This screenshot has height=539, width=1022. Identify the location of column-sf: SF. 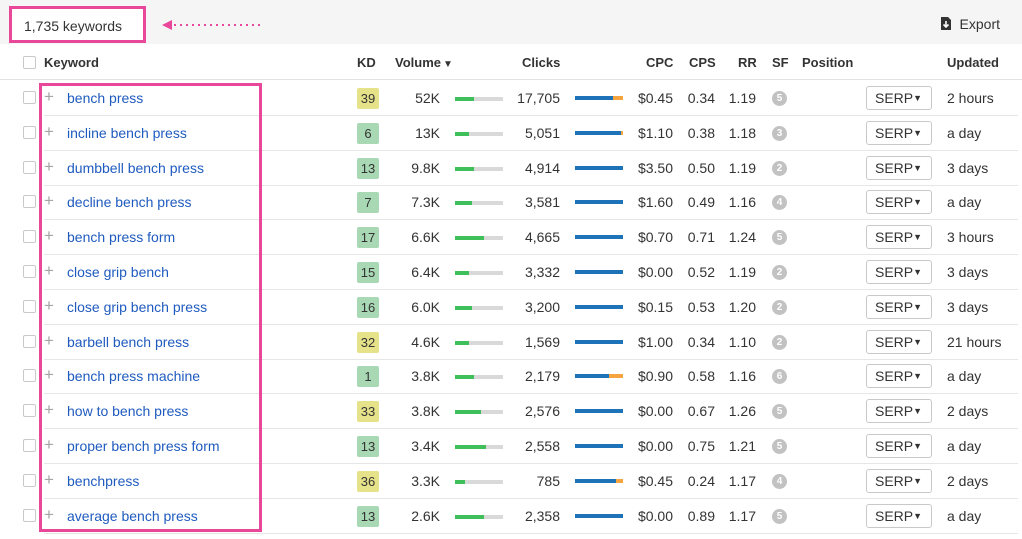
(780, 62).